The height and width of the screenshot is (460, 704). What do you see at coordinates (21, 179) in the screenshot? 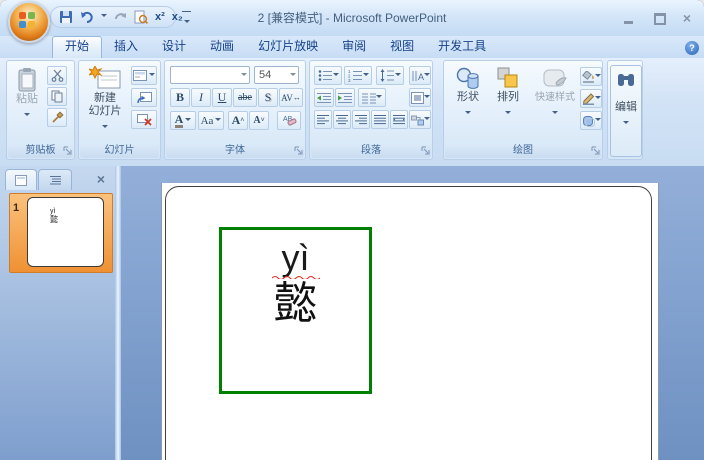
I see `tab-slides-thumbnails` at bounding box center [21, 179].